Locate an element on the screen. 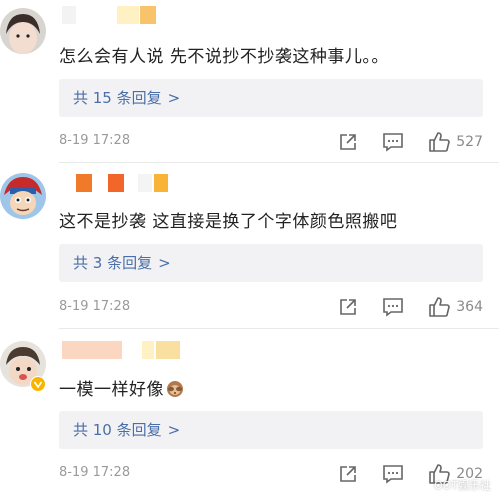 This screenshot has width=499, height=499. comment-text: 一模一样好像 is located at coordinates (121, 387).